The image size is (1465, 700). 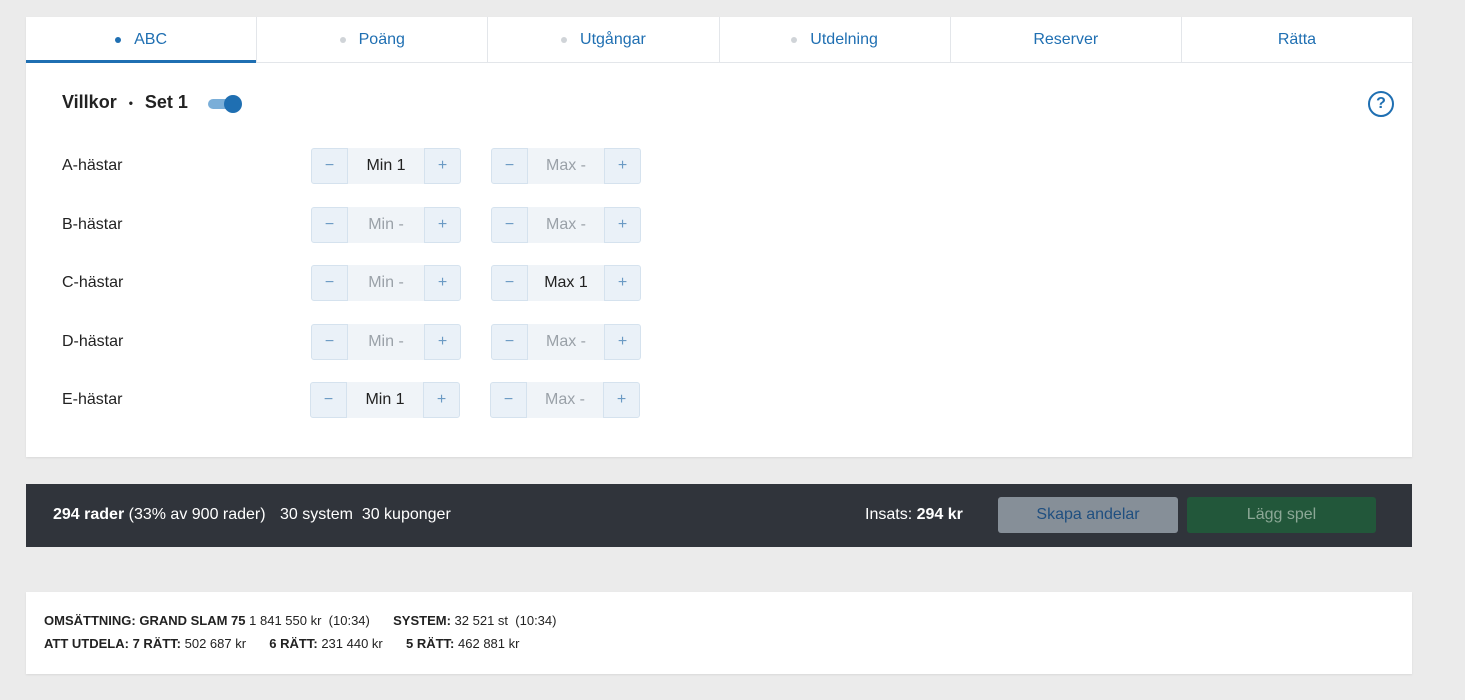 I want to click on rows-summary: 294 rader (33% av 900 rader), so click(x=159, y=515).